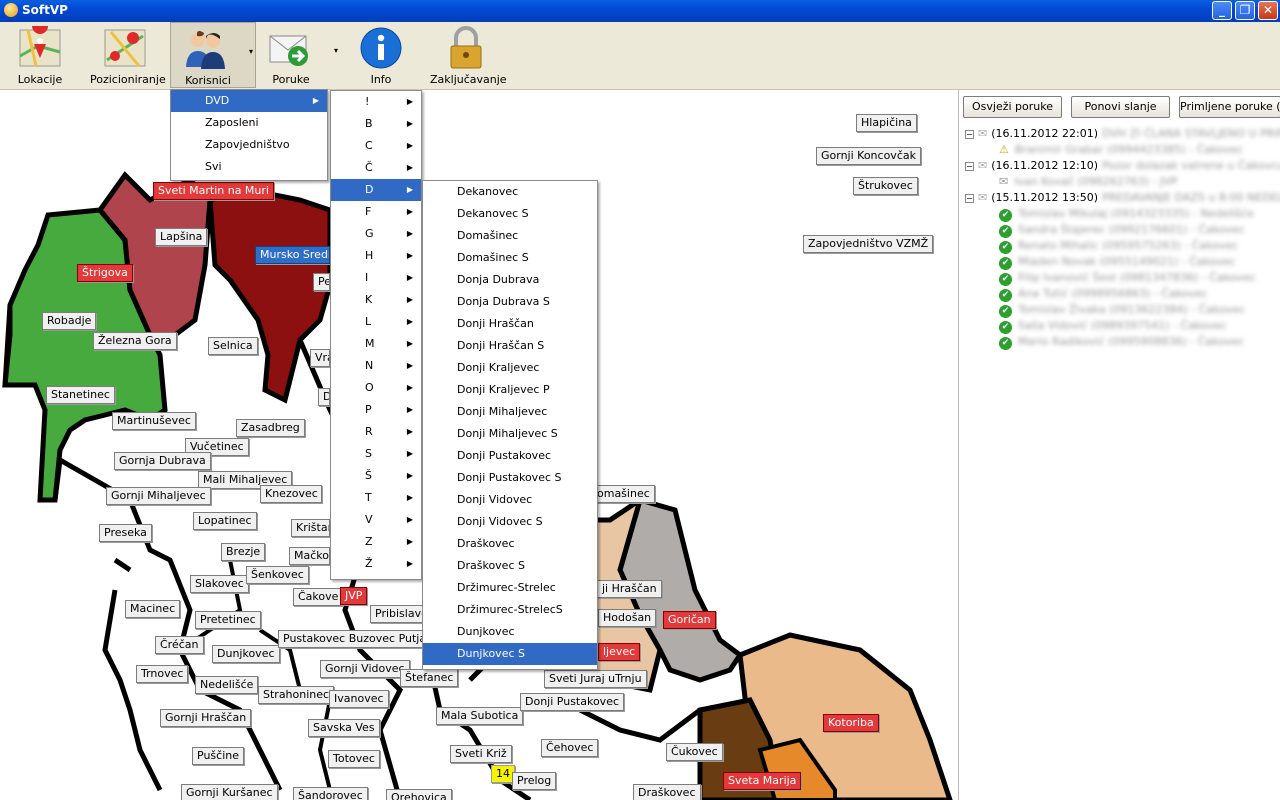 The image size is (1280, 800). Describe the element at coordinates (510, 522) in the screenshot. I see `menu-item: Donji Vidovec S` at that location.